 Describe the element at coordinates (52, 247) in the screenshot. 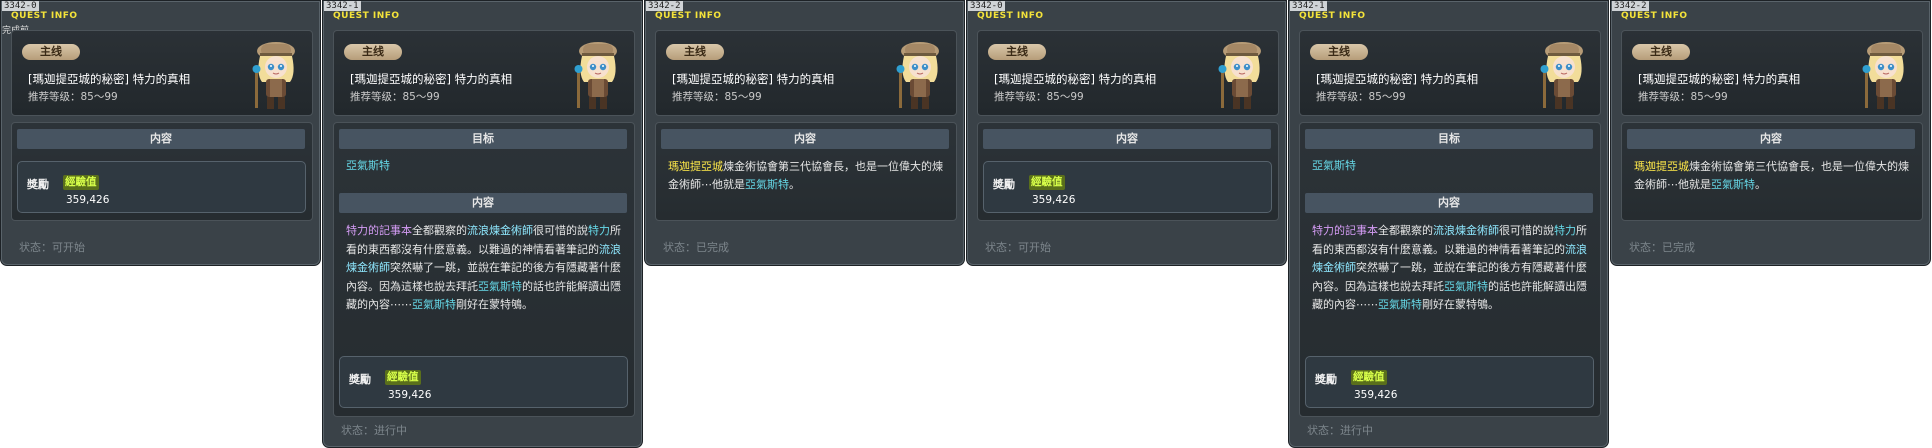

I see `quest-status: 状态：可开始` at that location.